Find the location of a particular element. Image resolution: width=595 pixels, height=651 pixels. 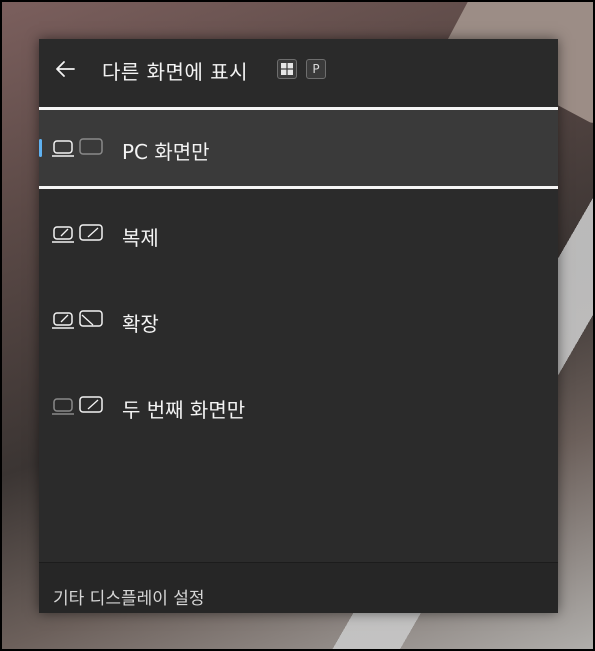

option-label: 두 번째 화면만 is located at coordinates (184, 410).